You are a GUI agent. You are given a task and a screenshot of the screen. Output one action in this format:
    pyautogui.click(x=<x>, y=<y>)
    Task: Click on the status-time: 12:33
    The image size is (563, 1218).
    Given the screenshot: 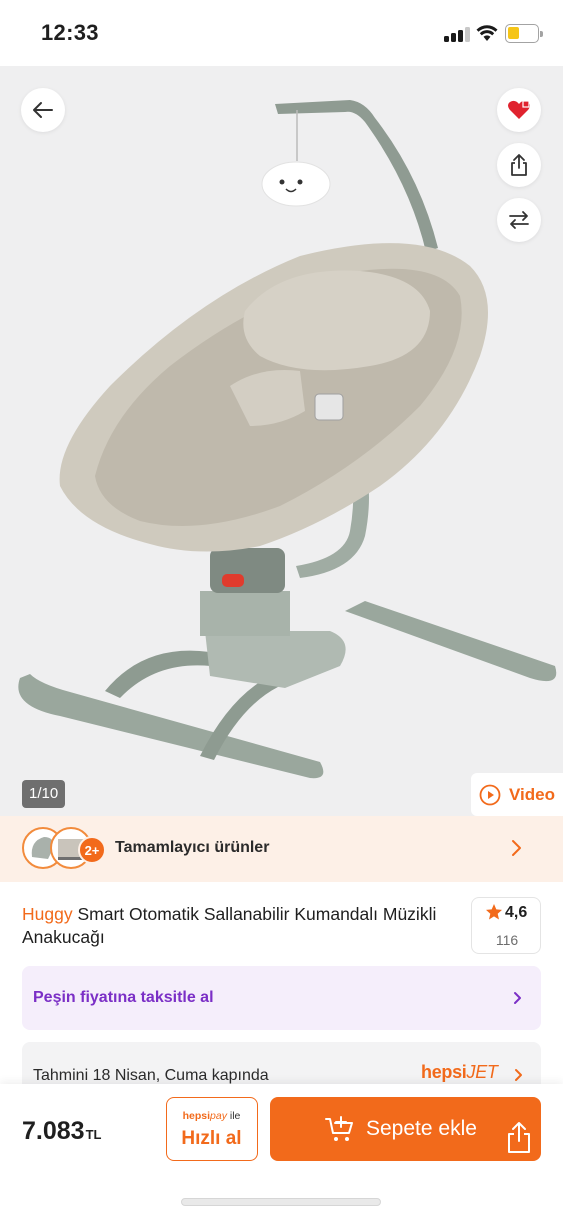 What is the action you would take?
    pyautogui.click(x=70, y=32)
    